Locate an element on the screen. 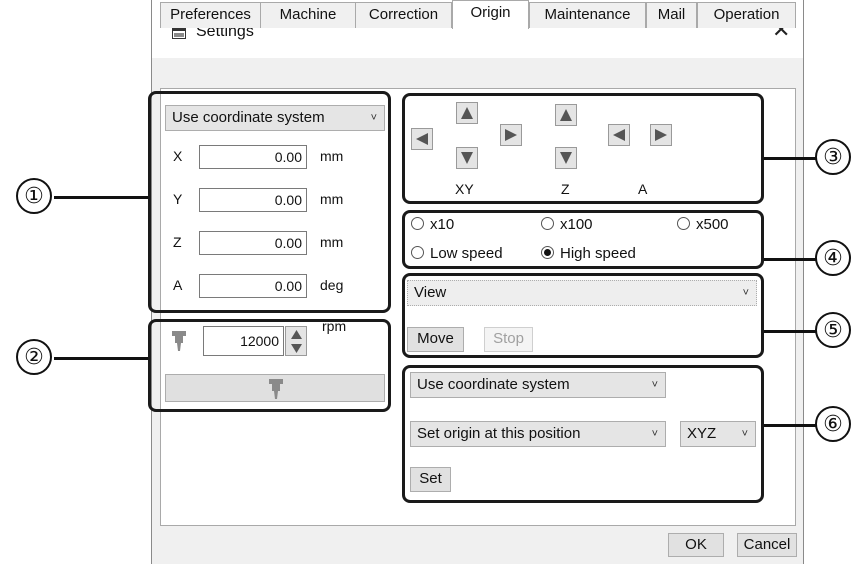 The width and height of the screenshot is (855, 564). tab-label: Origin is located at coordinates (490, 12).